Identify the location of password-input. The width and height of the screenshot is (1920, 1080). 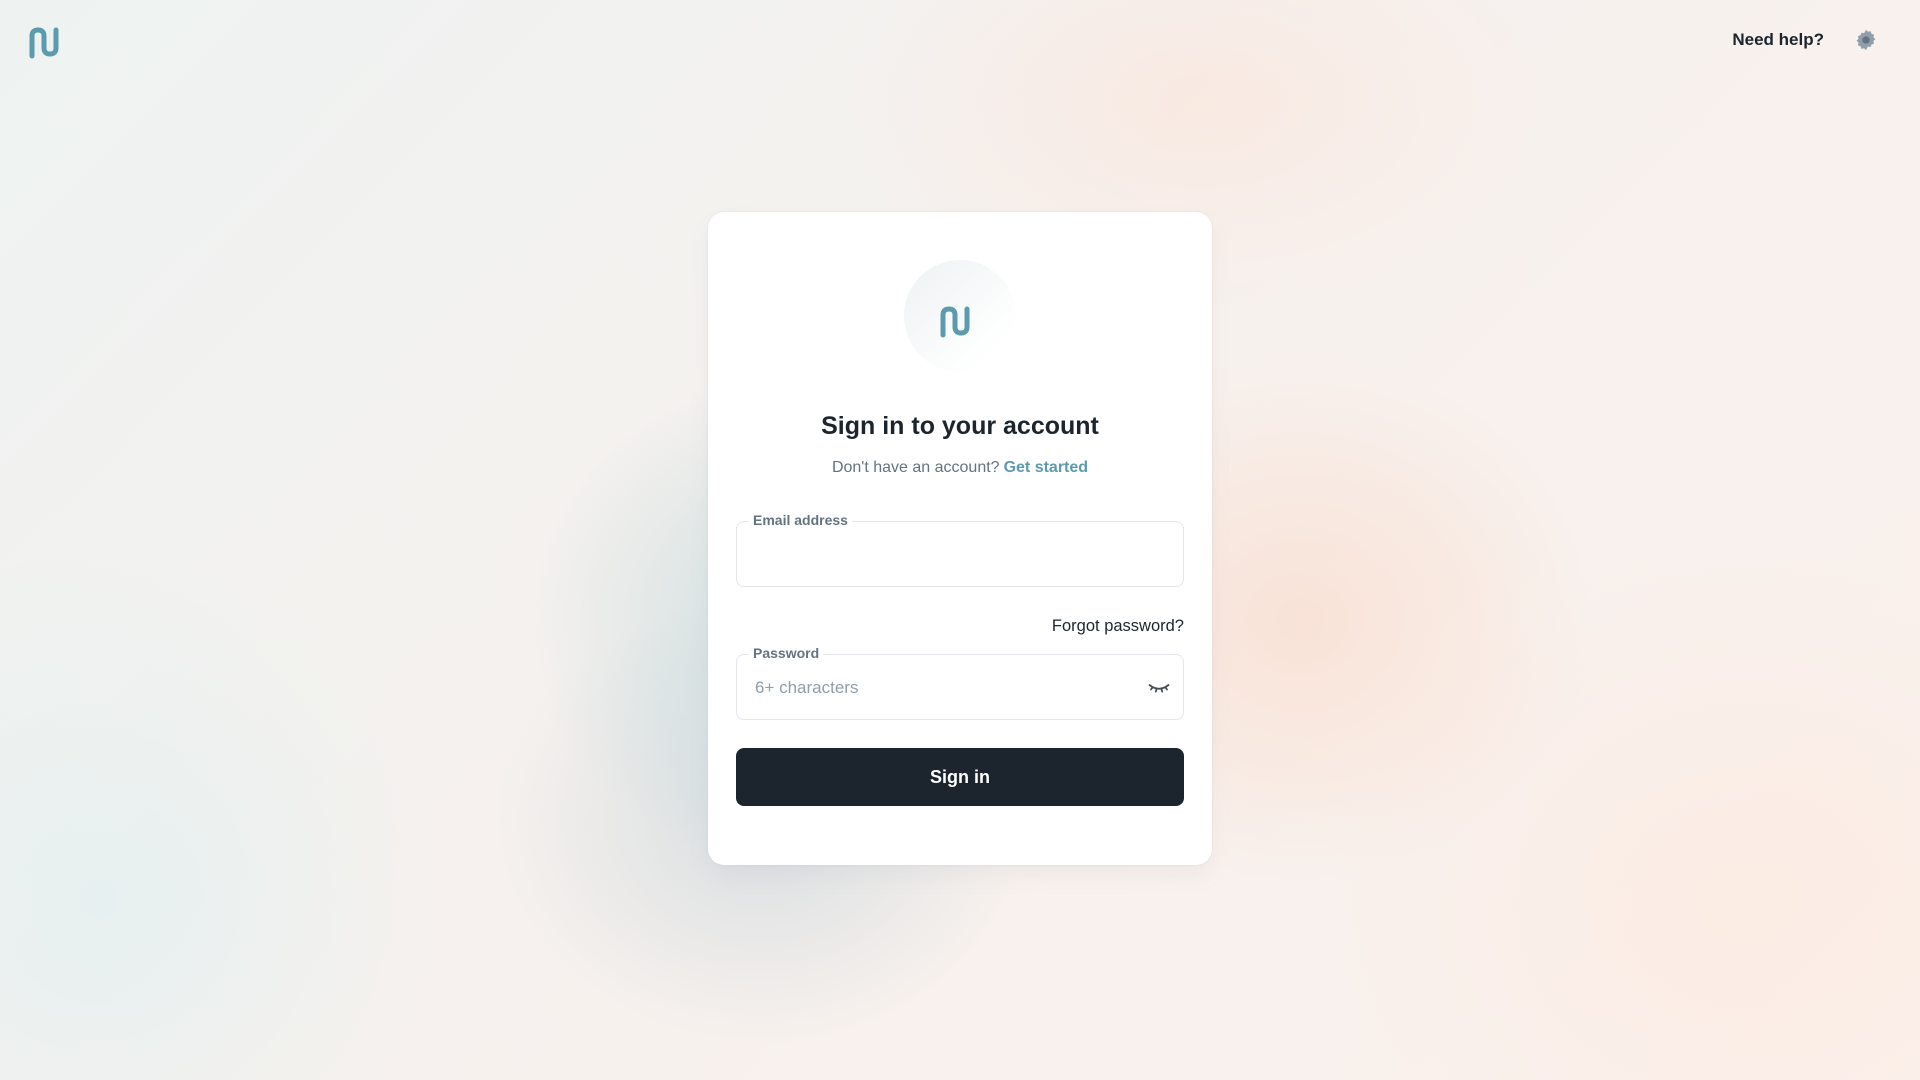
(945, 688).